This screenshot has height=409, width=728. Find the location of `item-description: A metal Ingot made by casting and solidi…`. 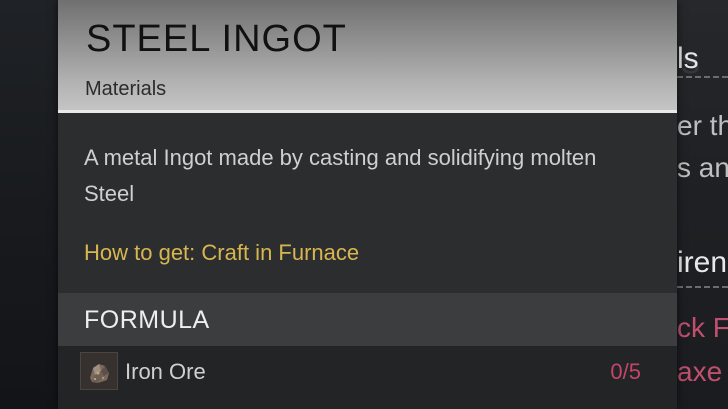

item-description: A metal Ingot made by casting and solidi… is located at coordinates (340, 175).